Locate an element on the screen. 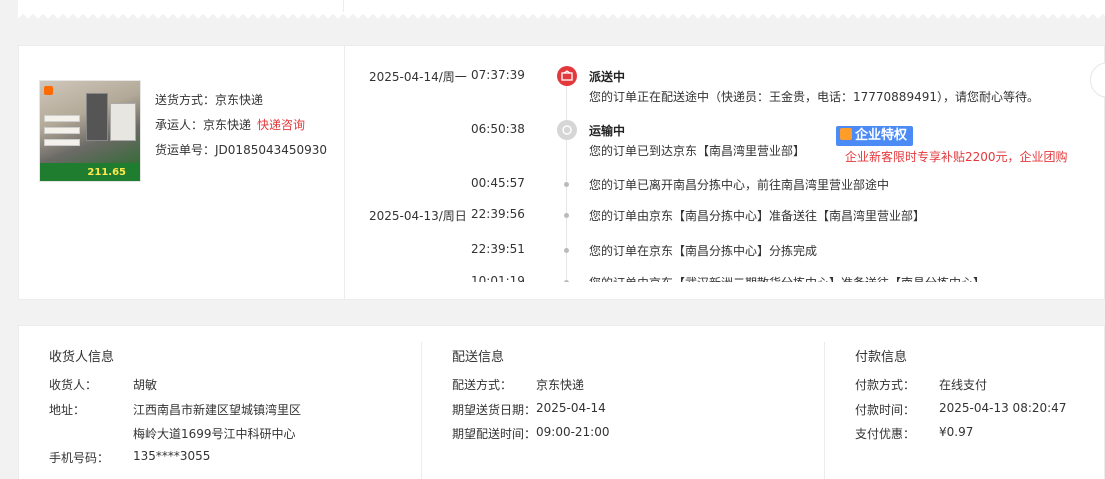 The height and width of the screenshot is (479, 1105). timeline-date: 2025-04-13/周日 is located at coordinates (418, 216).